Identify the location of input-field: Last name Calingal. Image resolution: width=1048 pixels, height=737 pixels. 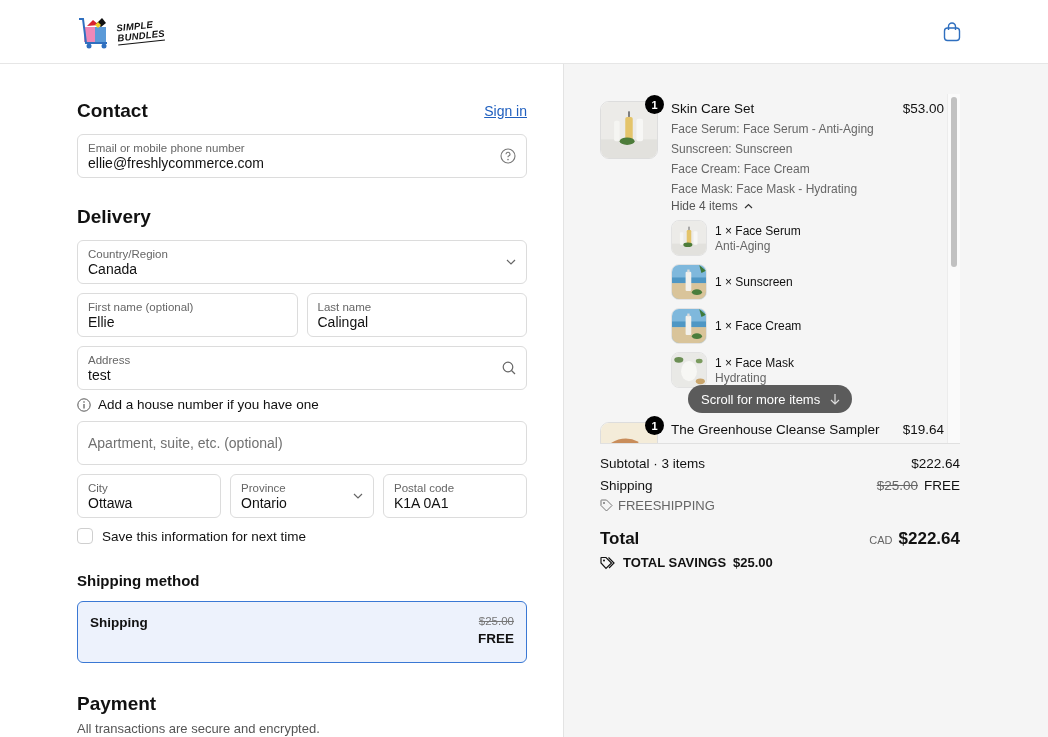
(416, 315).